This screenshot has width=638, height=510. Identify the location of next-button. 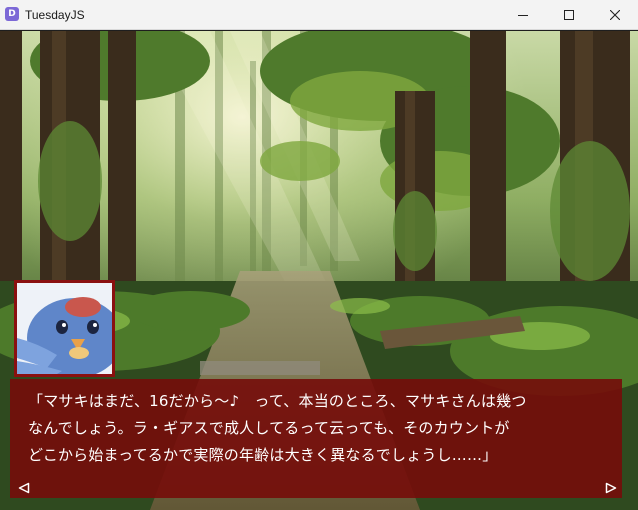
(611, 486).